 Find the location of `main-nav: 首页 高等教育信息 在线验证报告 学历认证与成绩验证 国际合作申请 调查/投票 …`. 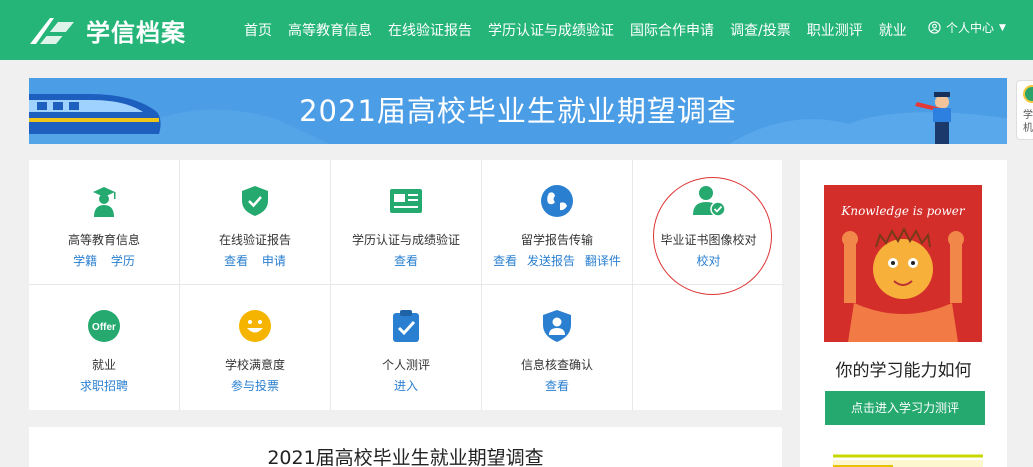

main-nav: 首页 高等教育信息 在线验证报告 学历认证与成绩验证 国际合作申请 调查/投票 … is located at coordinates (575, 30).